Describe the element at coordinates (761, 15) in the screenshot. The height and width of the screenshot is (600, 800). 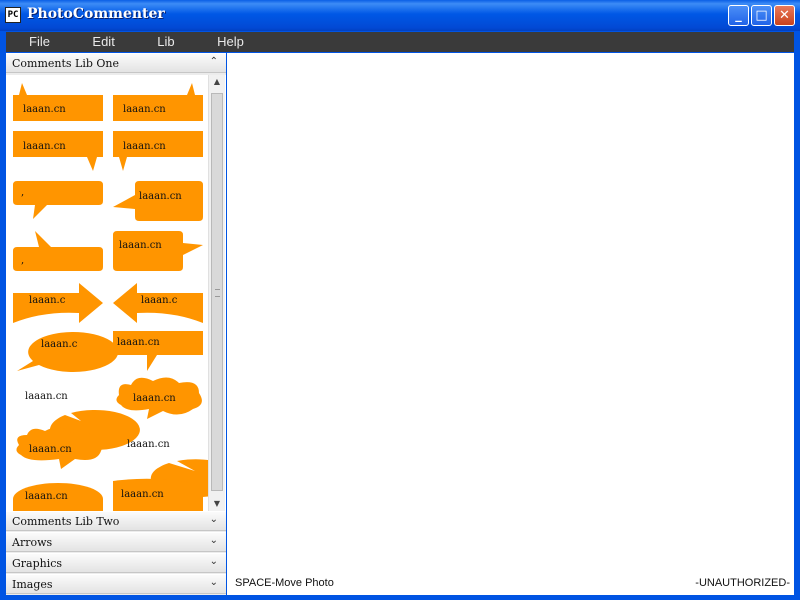
I see `maximize-button: □` at that location.